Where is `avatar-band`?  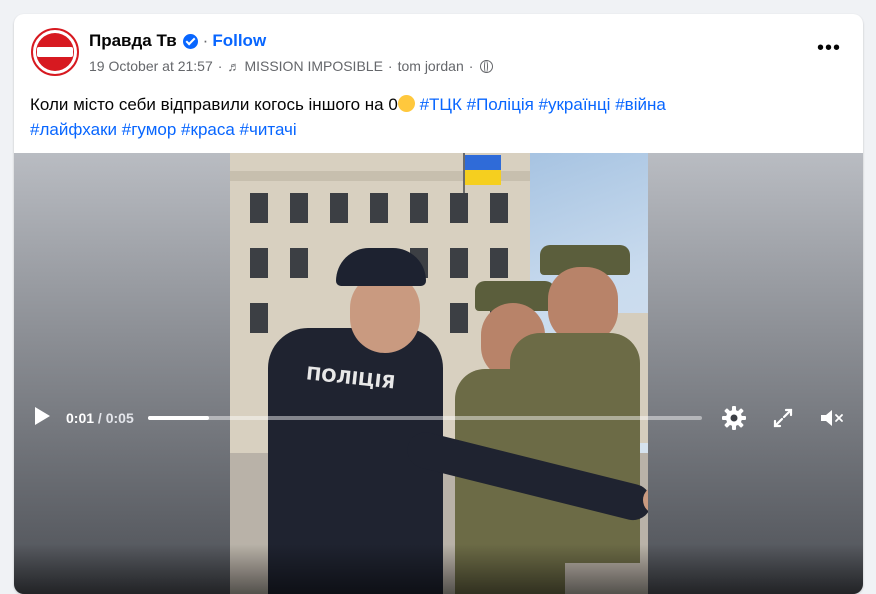
avatar-band is located at coordinates (55, 52).